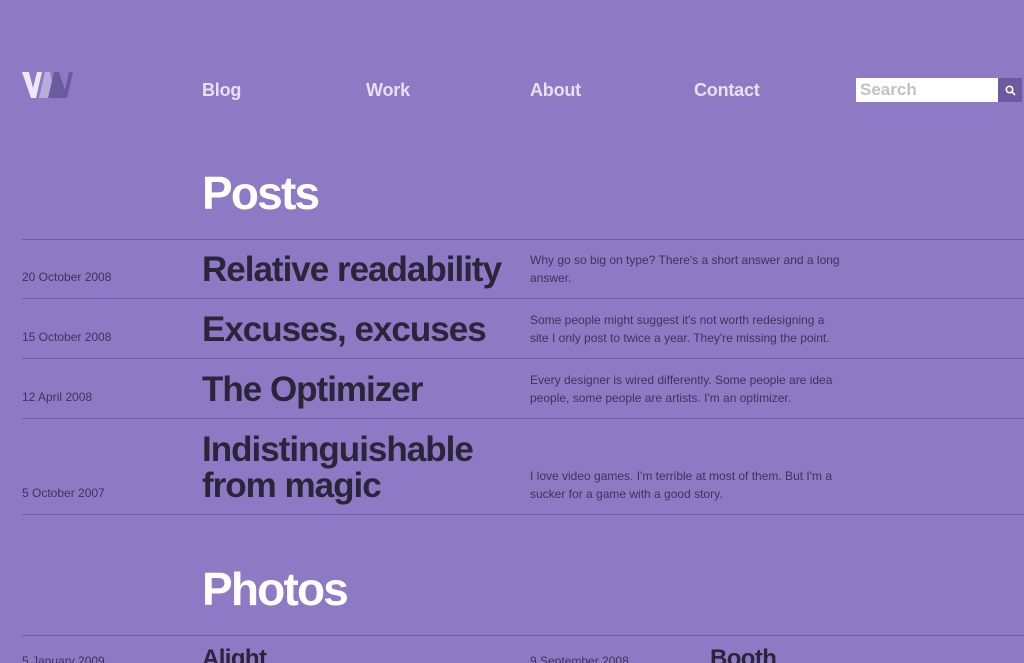 The image size is (1024, 663). I want to click on post-title-link: The Optimizer, so click(362, 390).